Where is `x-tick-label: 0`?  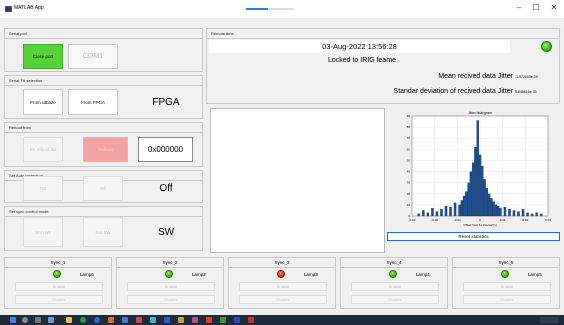
x-tick-label: 0 is located at coordinates (480, 220).